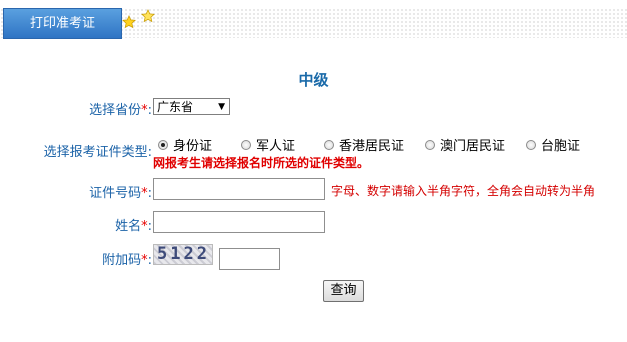  I want to click on id-number-label: 证件号码*:, so click(106, 191).